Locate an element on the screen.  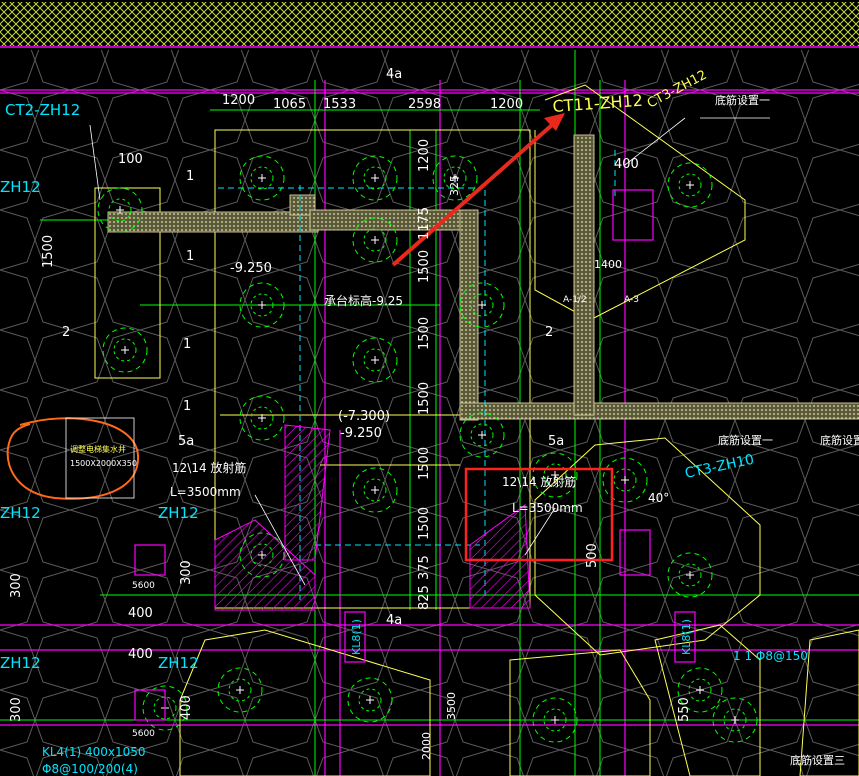
dim-1065: 1065 is located at coordinates (289, 104).